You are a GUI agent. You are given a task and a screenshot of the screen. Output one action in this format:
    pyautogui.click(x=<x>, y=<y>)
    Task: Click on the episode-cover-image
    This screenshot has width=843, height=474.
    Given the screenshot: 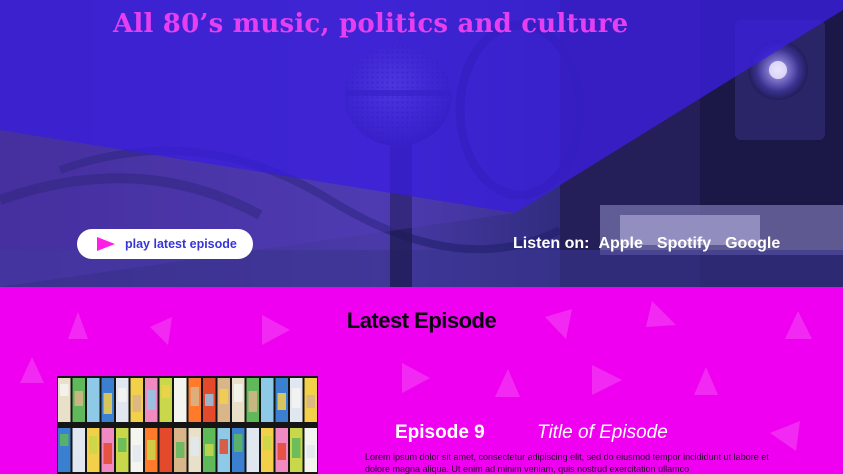 What is the action you would take?
    pyautogui.click(x=187, y=425)
    